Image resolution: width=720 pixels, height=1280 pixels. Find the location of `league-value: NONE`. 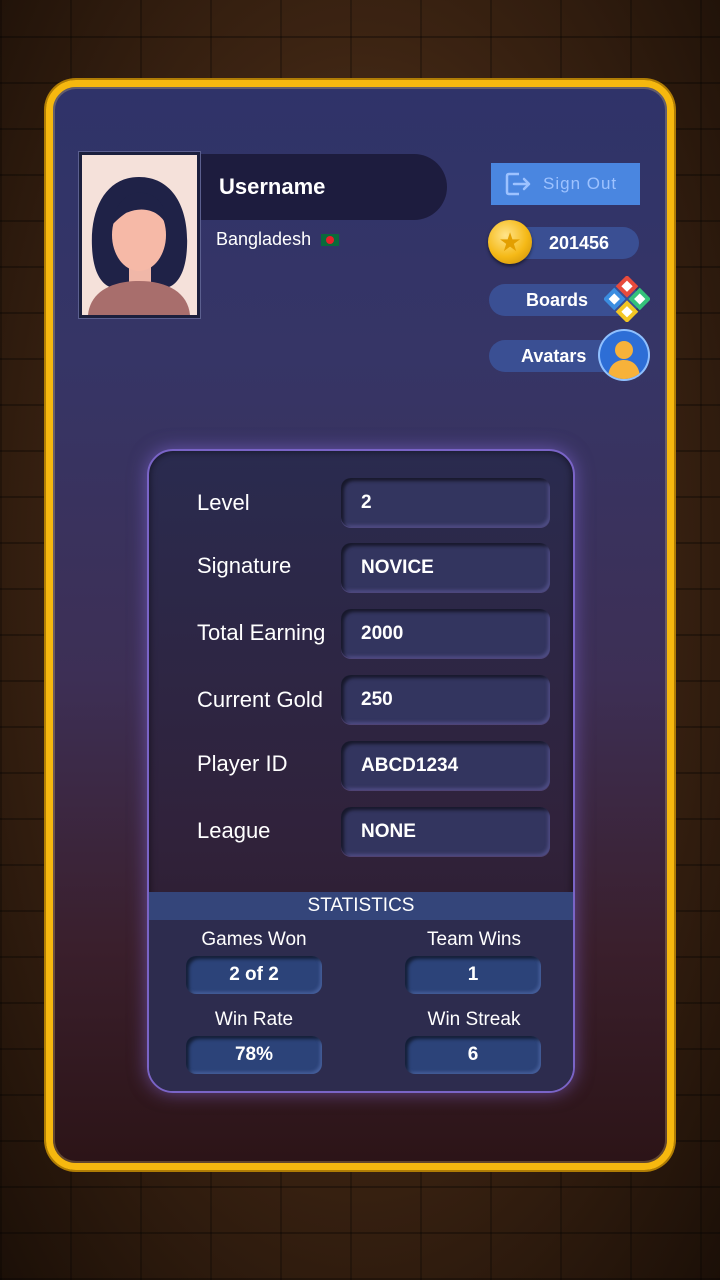

league-value: NONE is located at coordinates (445, 831).